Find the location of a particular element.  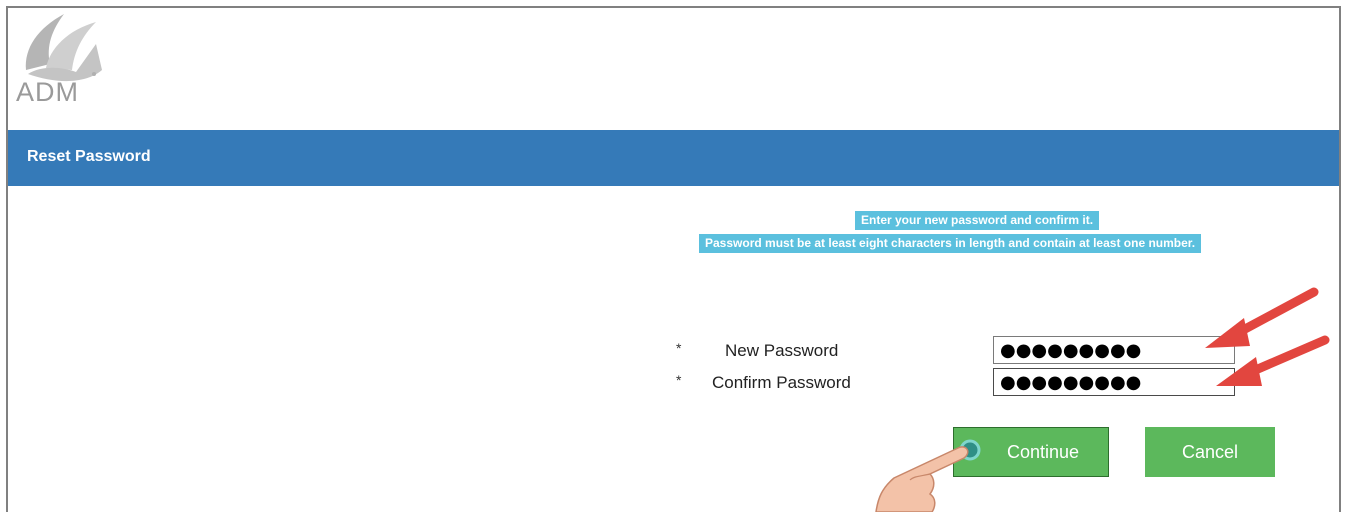

page-title: Reset Password is located at coordinates (89, 156).